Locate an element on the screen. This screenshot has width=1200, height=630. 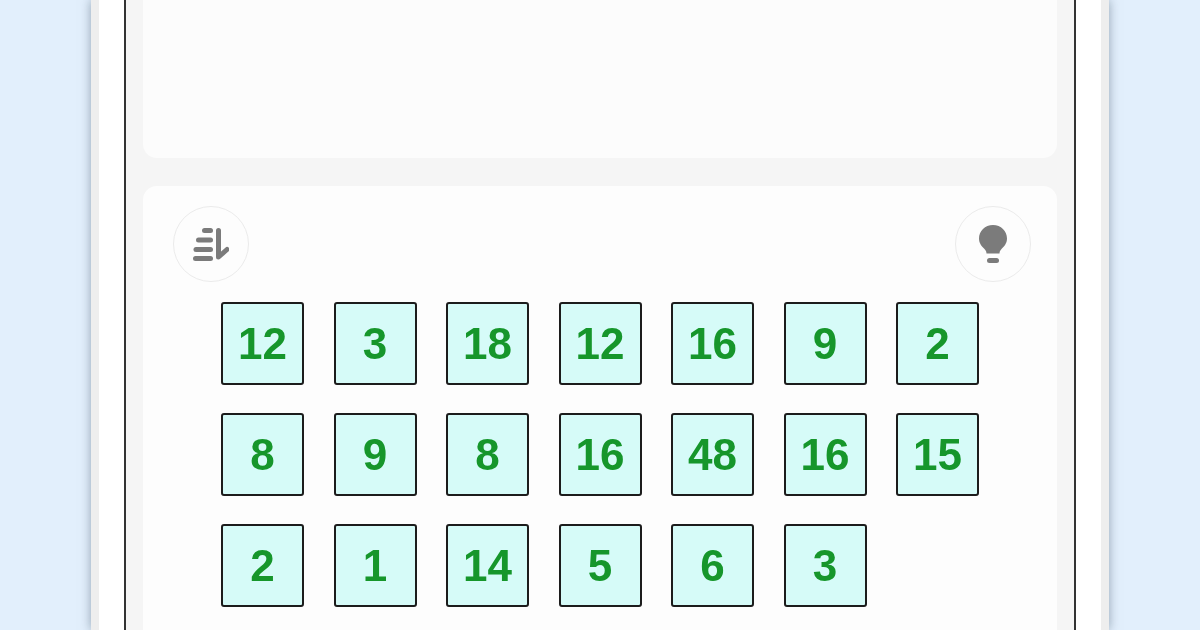
number-tile: 1 is located at coordinates (375, 565).